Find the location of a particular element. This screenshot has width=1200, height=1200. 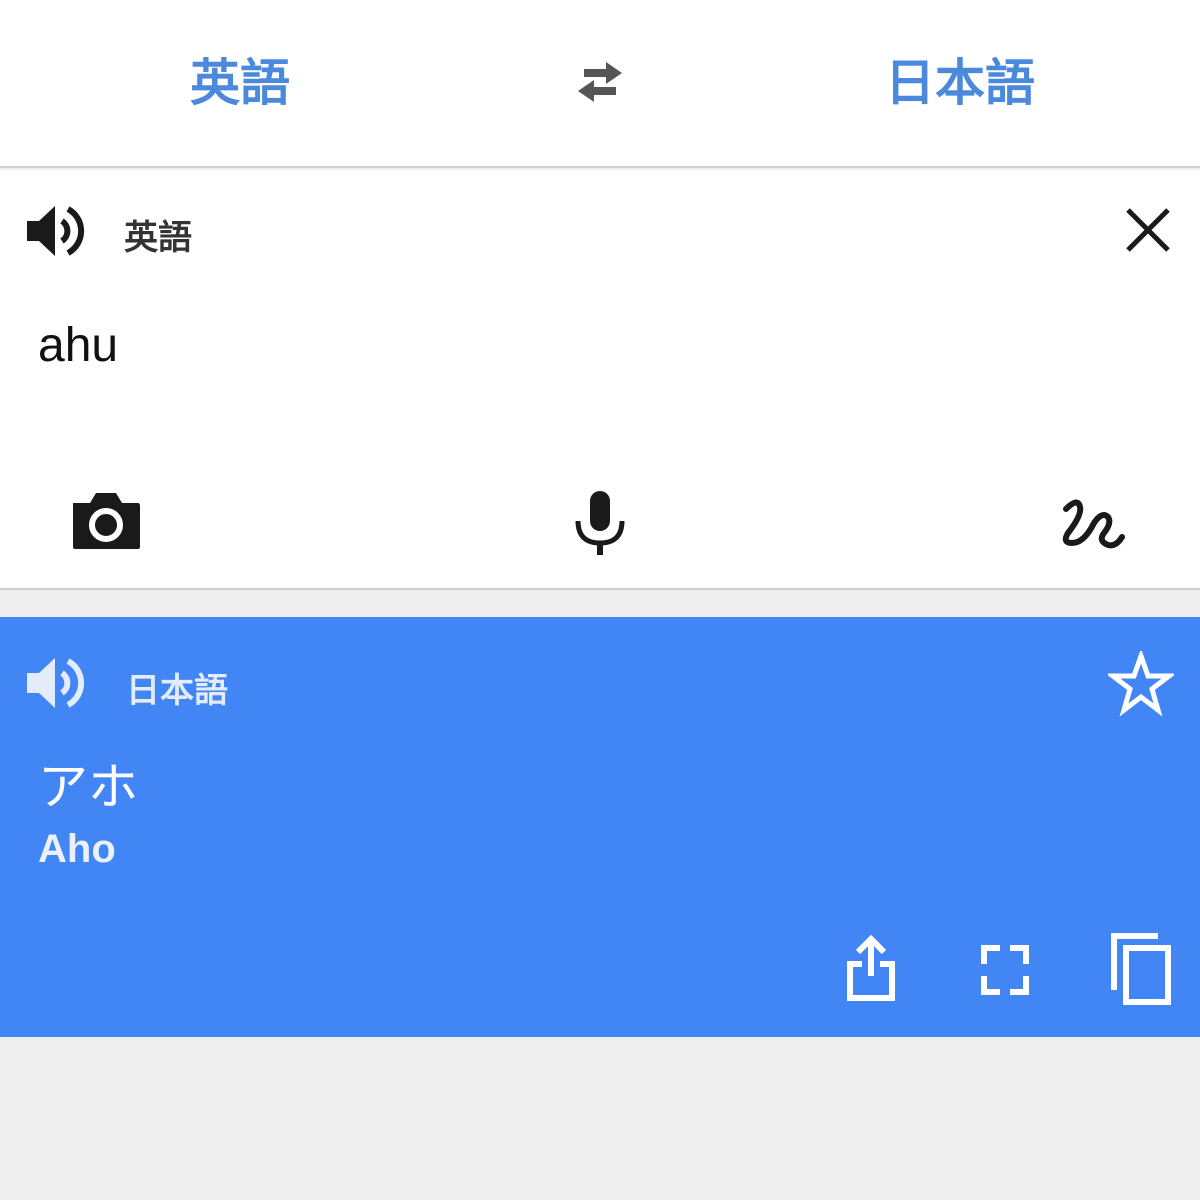

handwriting-icon is located at coordinates (1090, 523).